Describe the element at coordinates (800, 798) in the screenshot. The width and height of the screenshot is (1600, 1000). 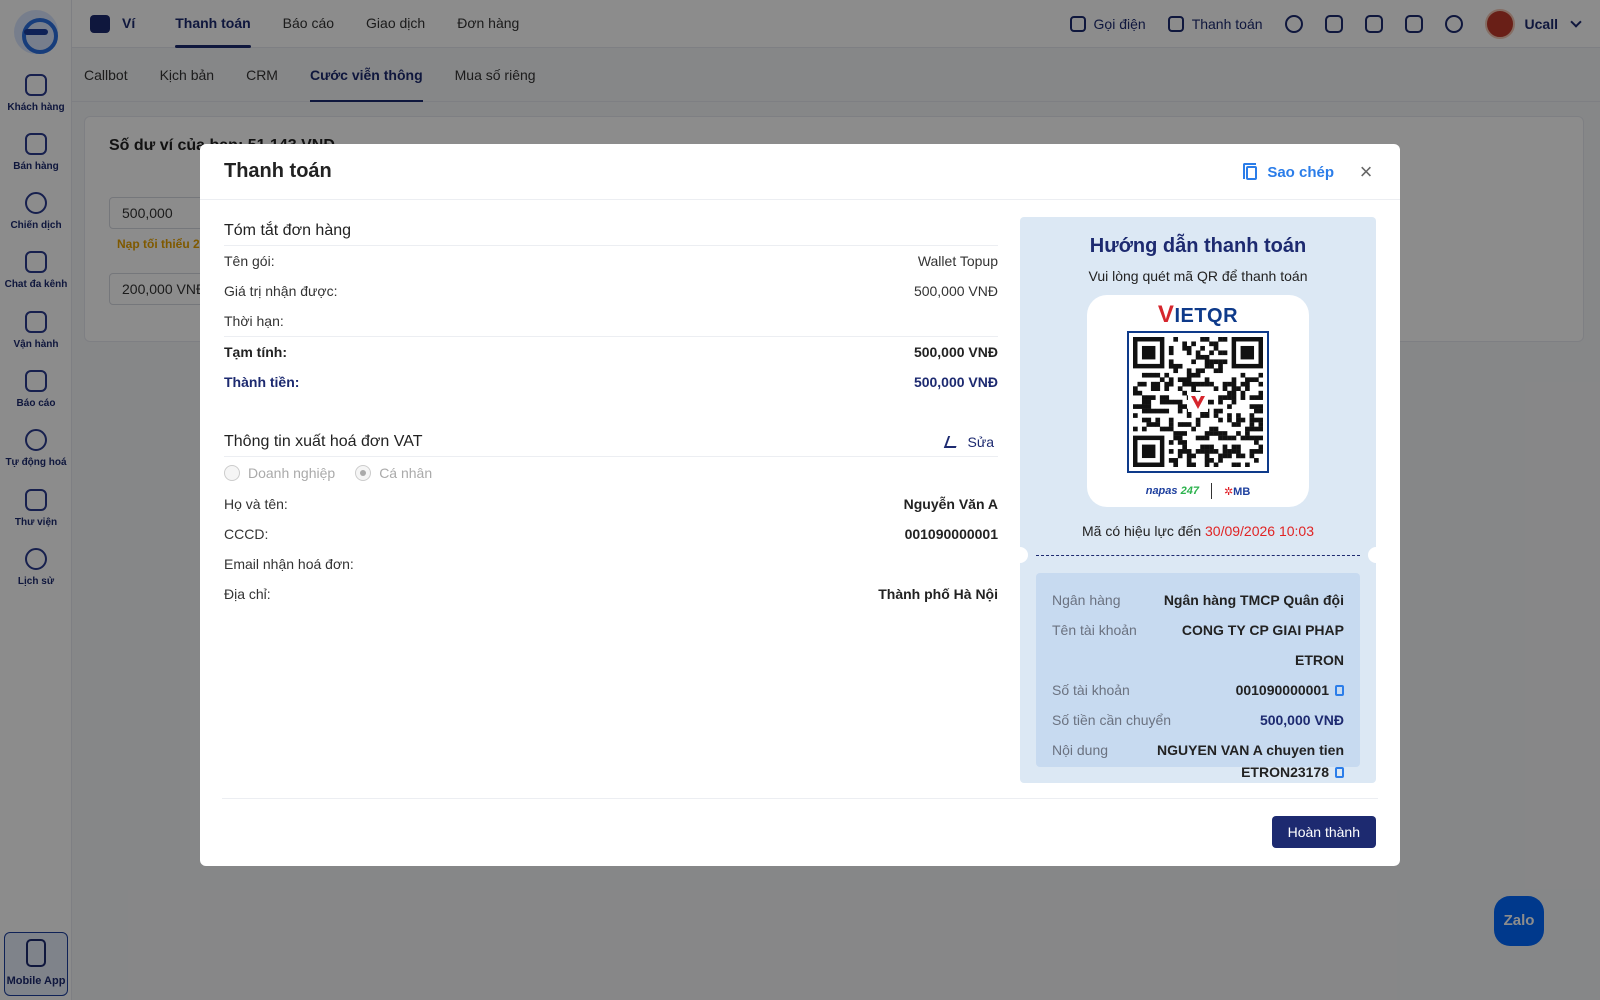
I see `modal-footer-divider` at that location.